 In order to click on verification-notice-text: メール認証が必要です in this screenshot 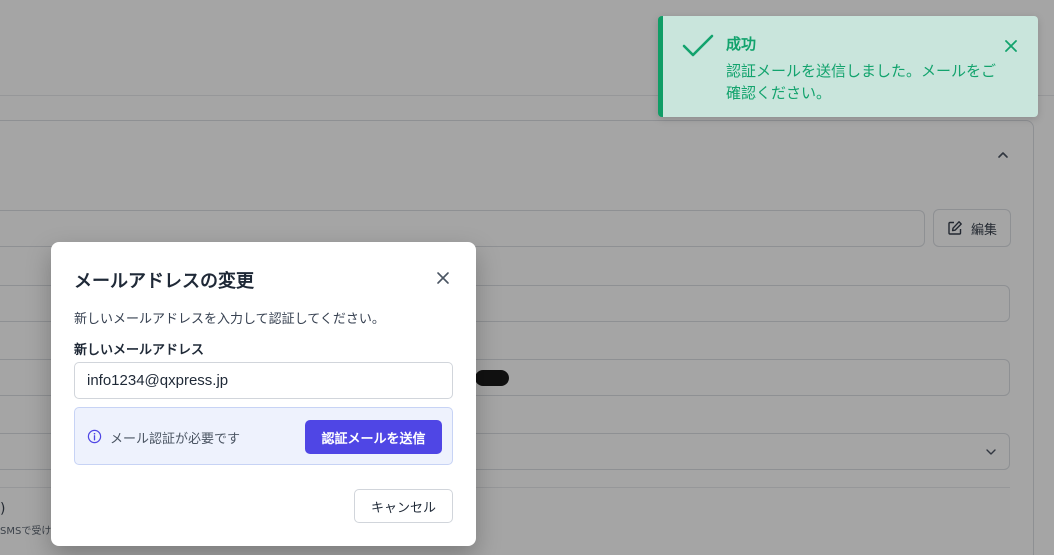, I will do `click(175, 439)`.